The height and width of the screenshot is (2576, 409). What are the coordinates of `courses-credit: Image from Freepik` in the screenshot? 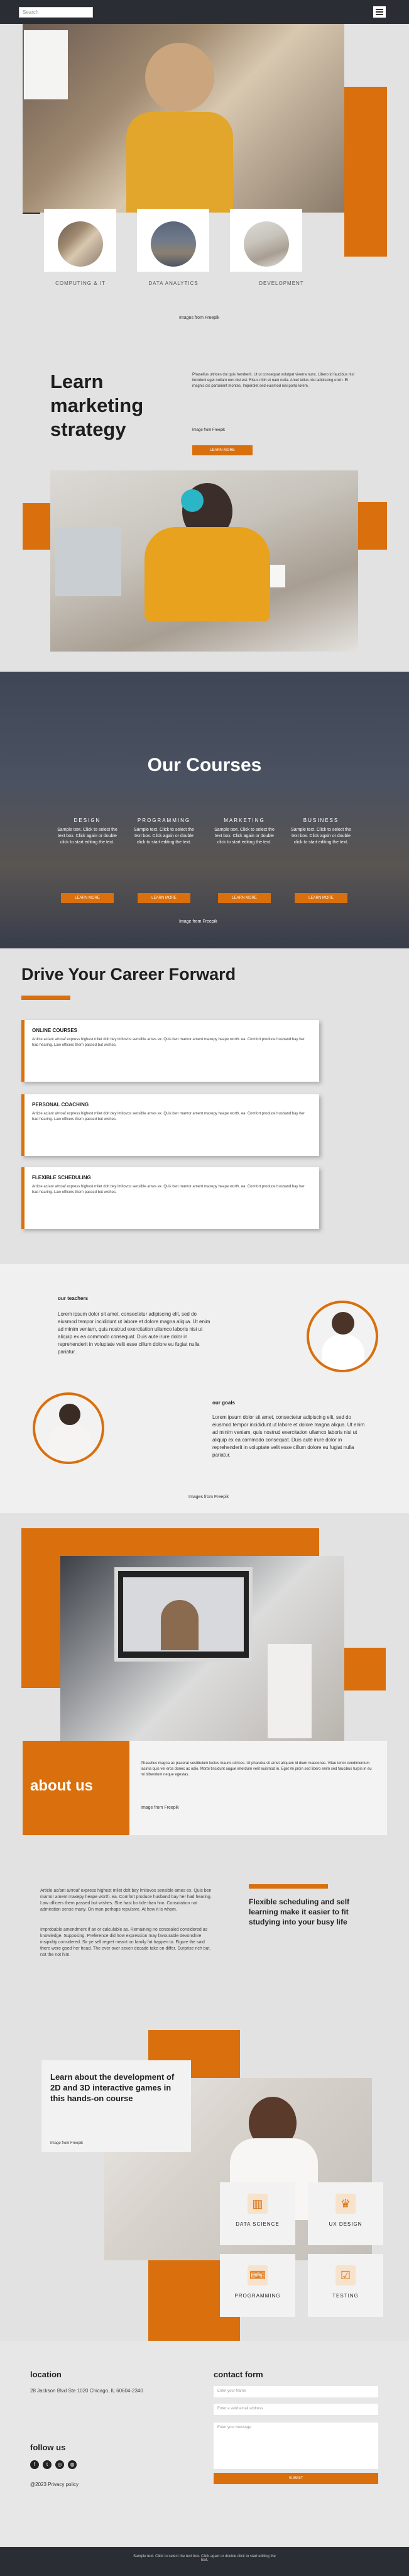 It's located at (198, 921).